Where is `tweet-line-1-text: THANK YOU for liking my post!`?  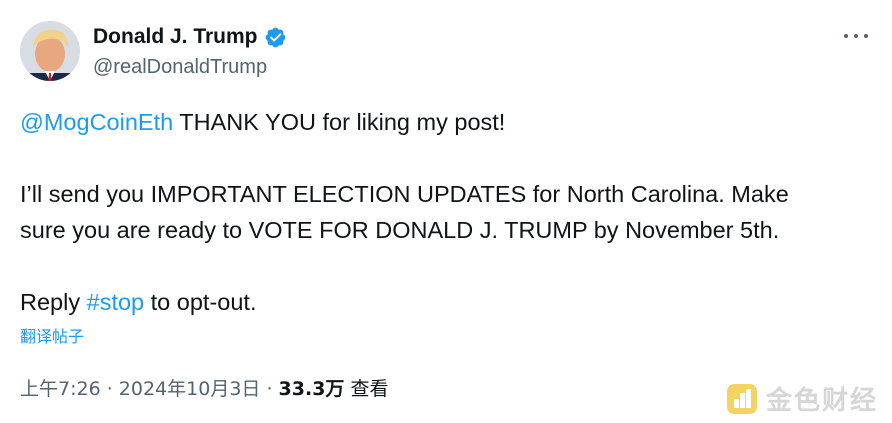 tweet-line-1-text: THANK YOU for liking my post! is located at coordinates (339, 122).